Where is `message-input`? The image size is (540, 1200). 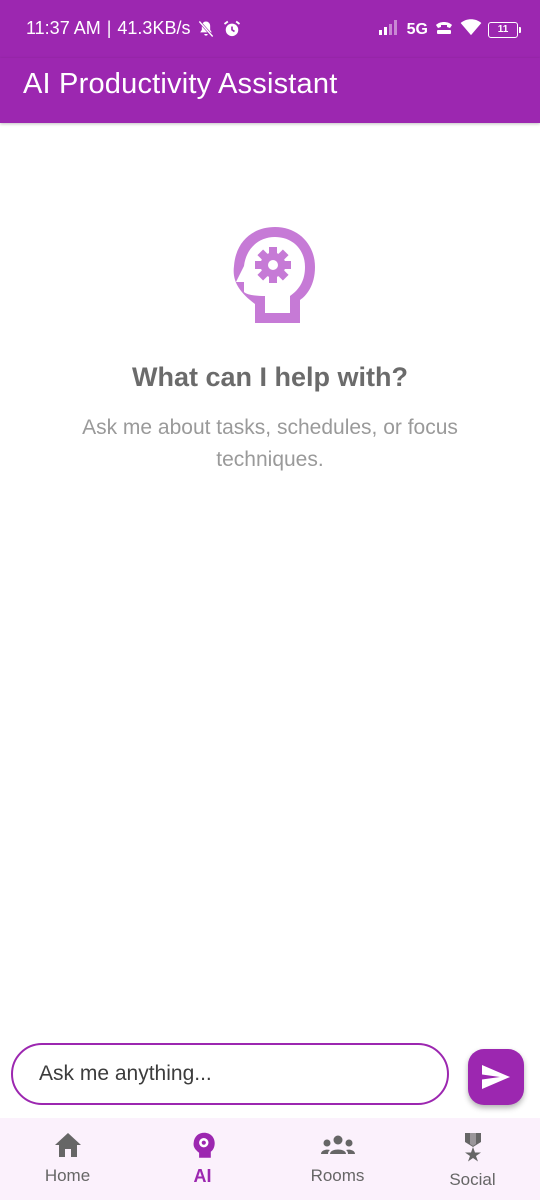
message-input is located at coordinates (229, 1074).